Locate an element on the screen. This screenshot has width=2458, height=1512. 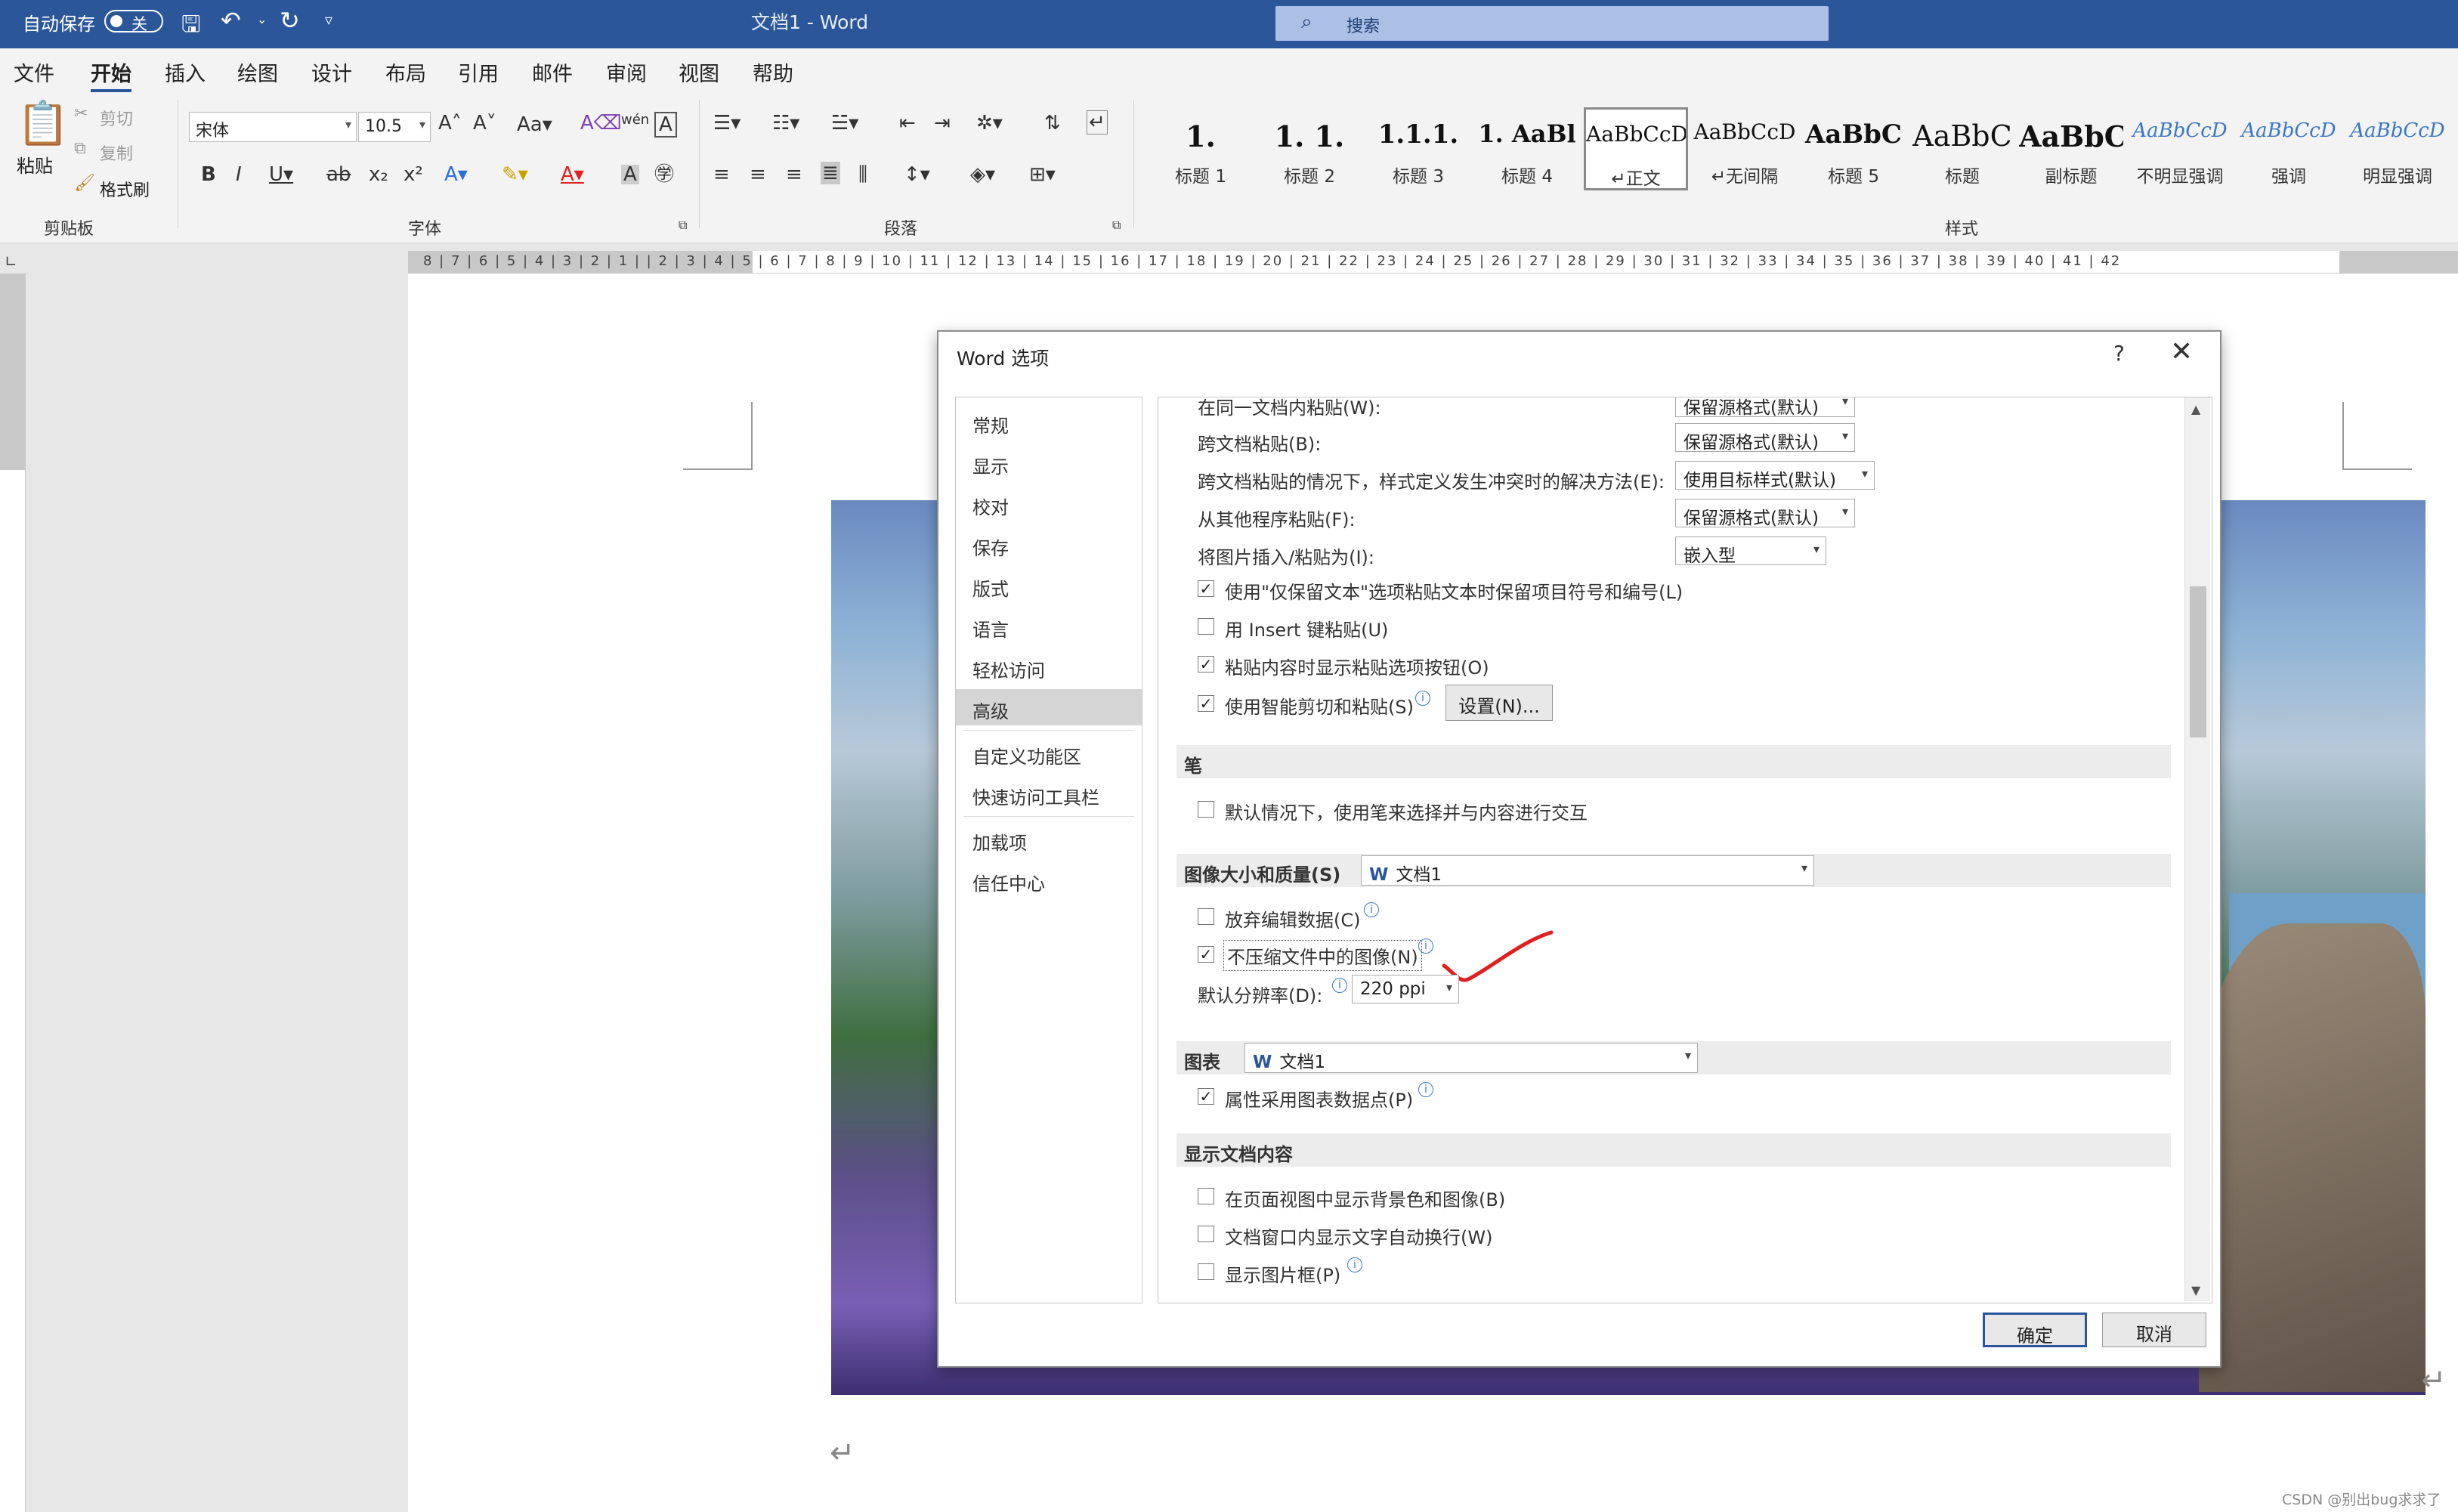
cut-label: 剪切 is located at coordinates (116, 118).